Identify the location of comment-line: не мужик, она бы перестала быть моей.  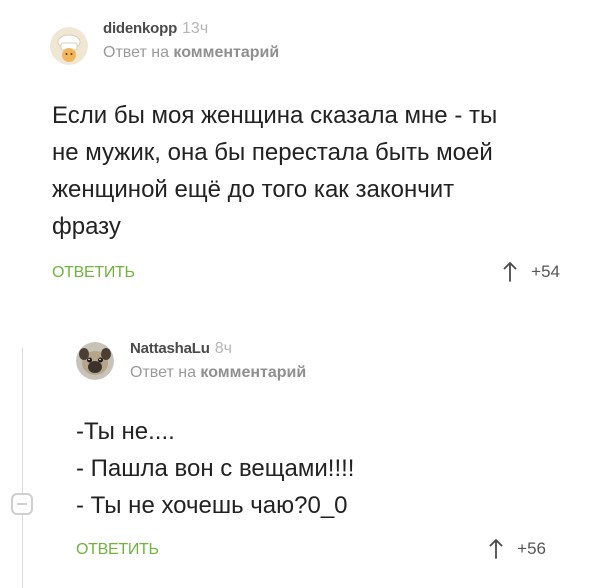
(272, 152).